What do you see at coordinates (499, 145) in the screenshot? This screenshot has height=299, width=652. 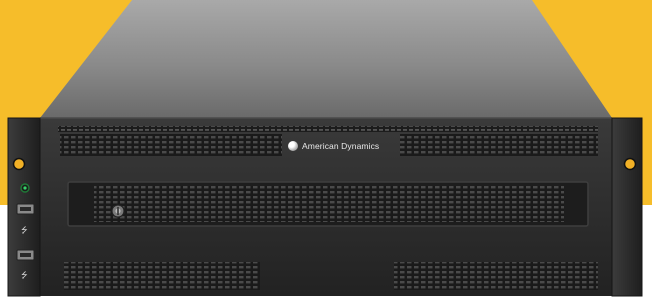 I see `upper-right-vent` at bounding box center [499, 145].